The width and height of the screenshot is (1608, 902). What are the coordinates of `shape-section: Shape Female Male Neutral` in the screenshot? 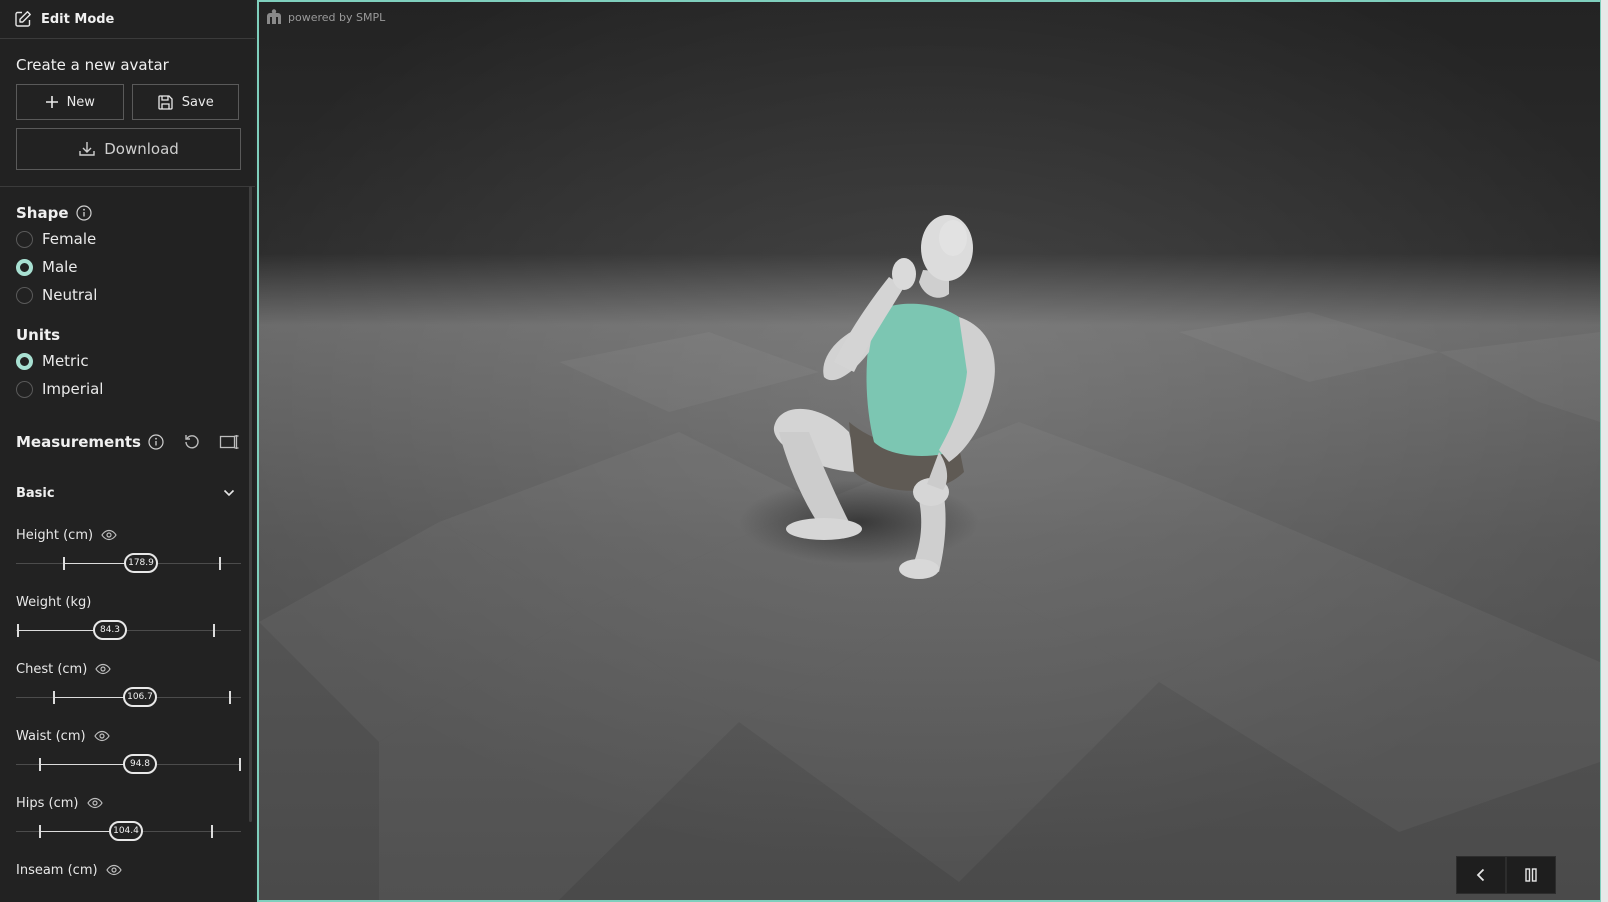 It's located at (127, 256).